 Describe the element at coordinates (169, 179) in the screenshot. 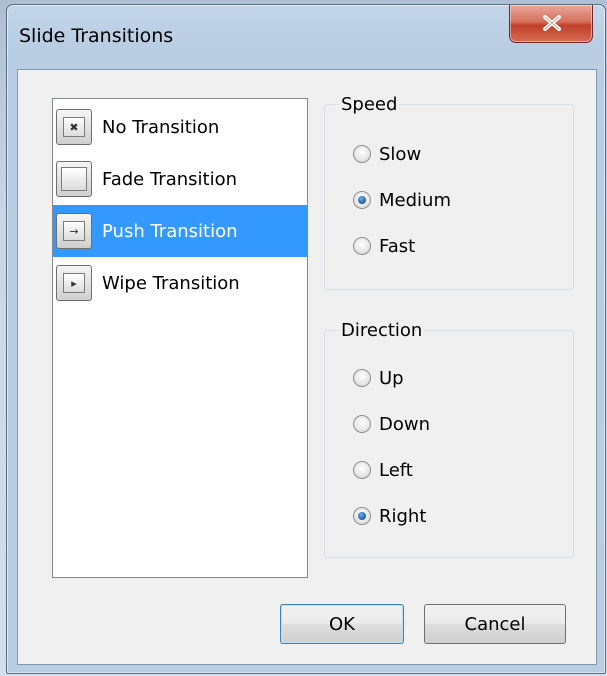

I see `list-item-label: Fade Transition` at that location.